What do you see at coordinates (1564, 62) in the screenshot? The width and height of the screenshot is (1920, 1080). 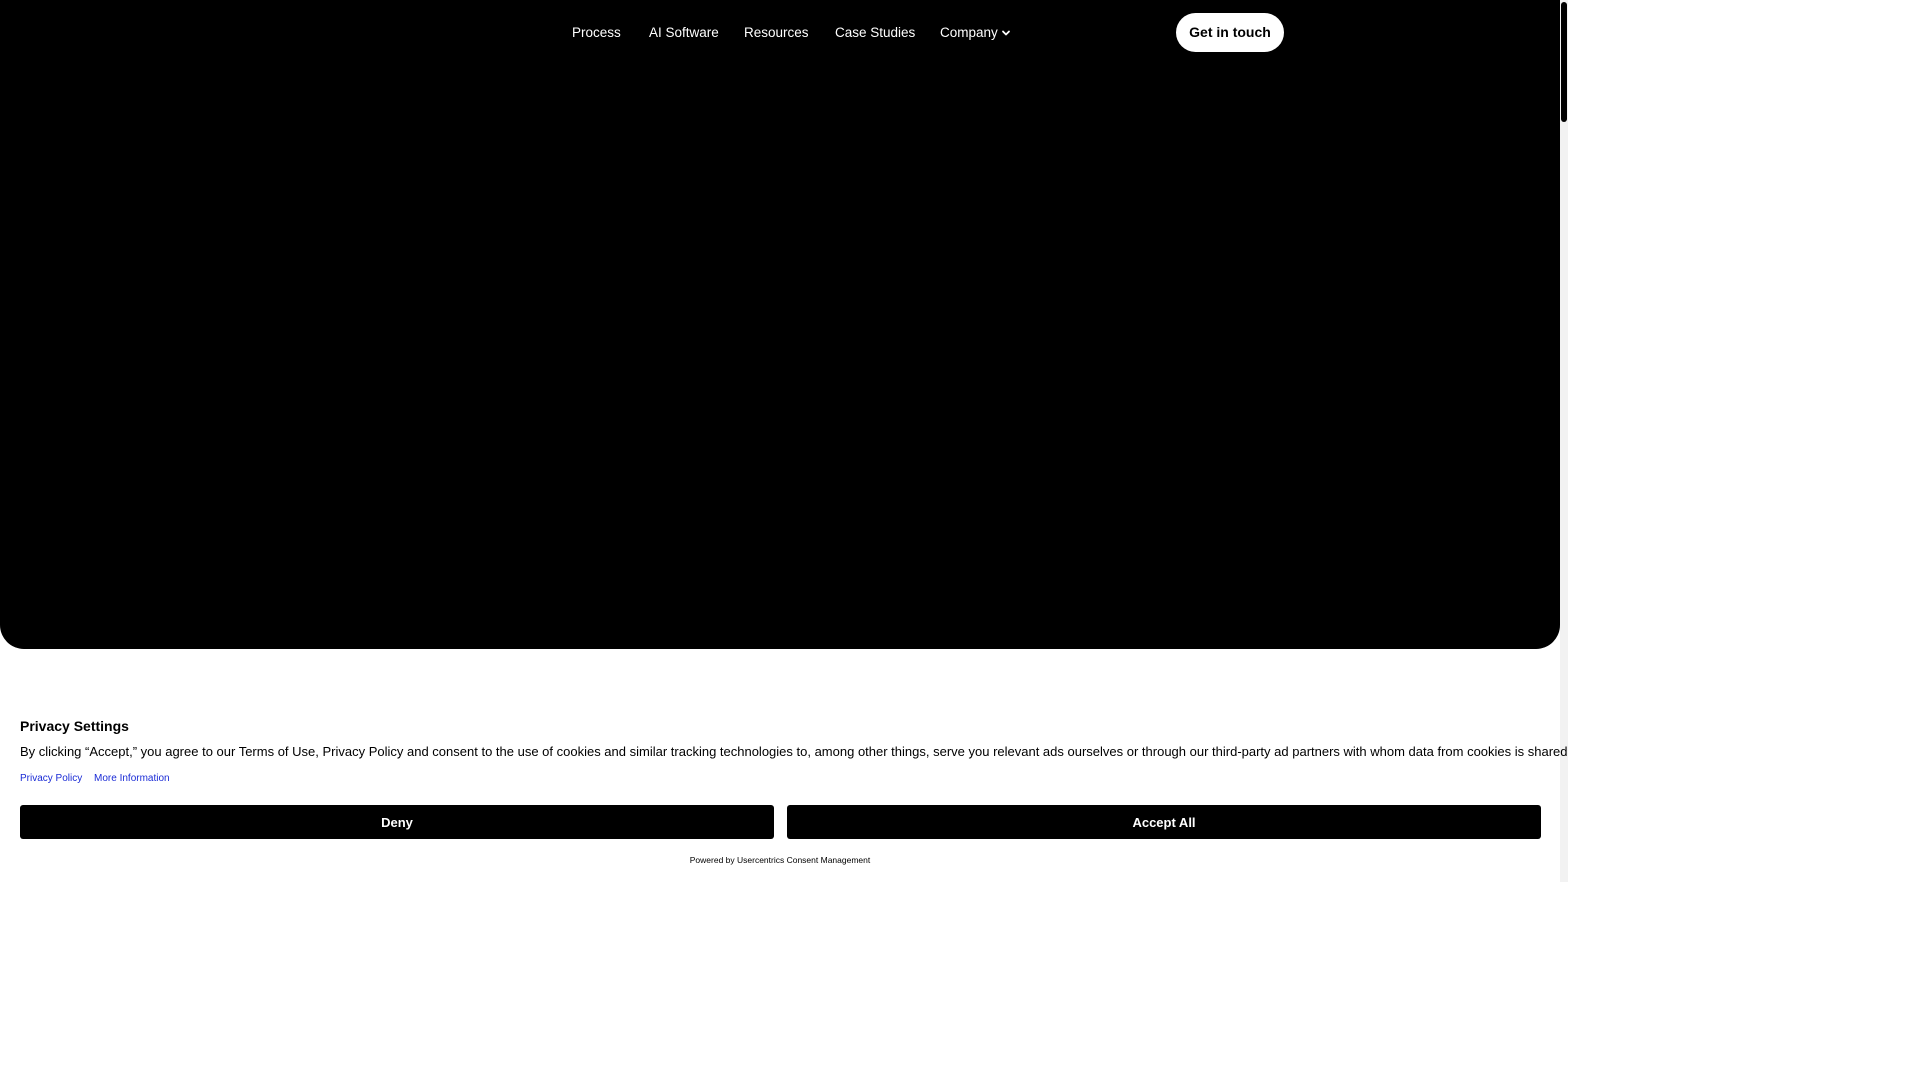 I see `scrollbar-thumb` at bounding box center [1564, 62].